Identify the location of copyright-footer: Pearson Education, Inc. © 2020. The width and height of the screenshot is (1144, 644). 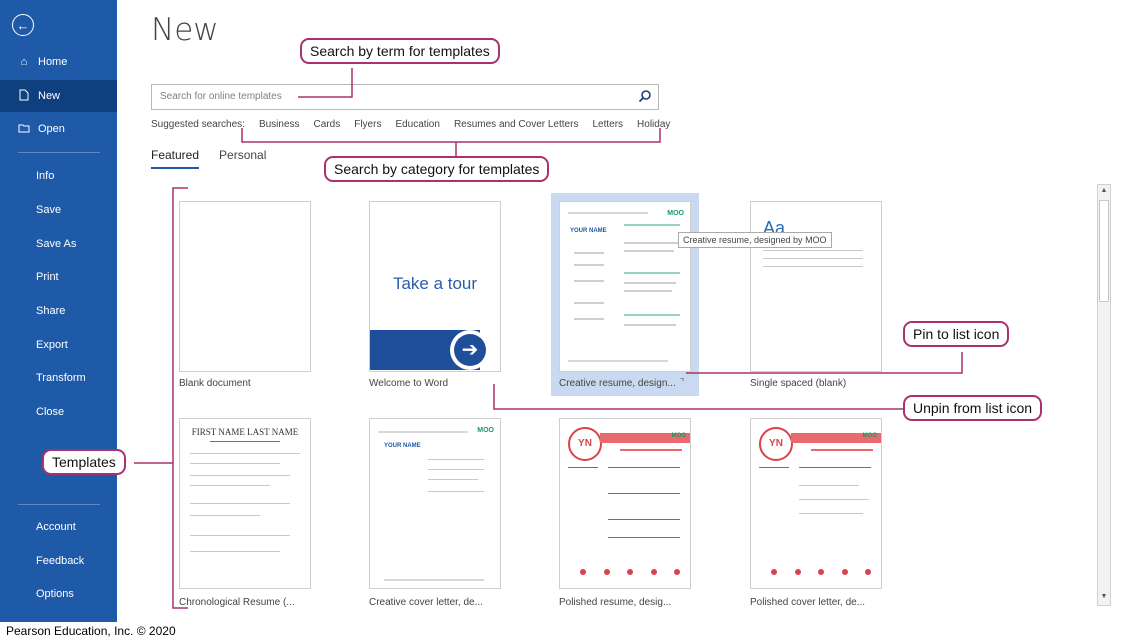
(91, 631).